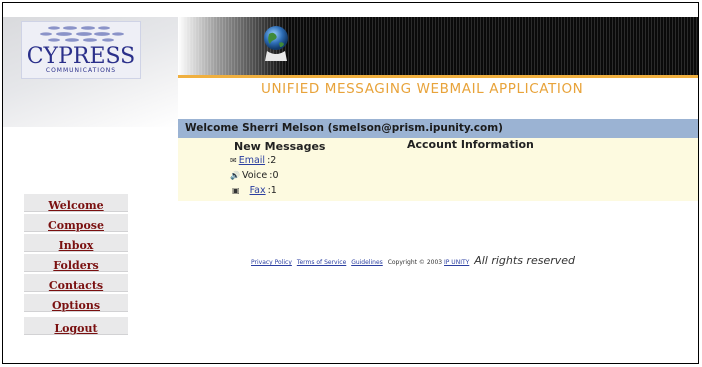  What do you see at coordinates (470, 144) in the screenshot?
I see `account-information-heading: Account Information` at bounding box center [470, 144].